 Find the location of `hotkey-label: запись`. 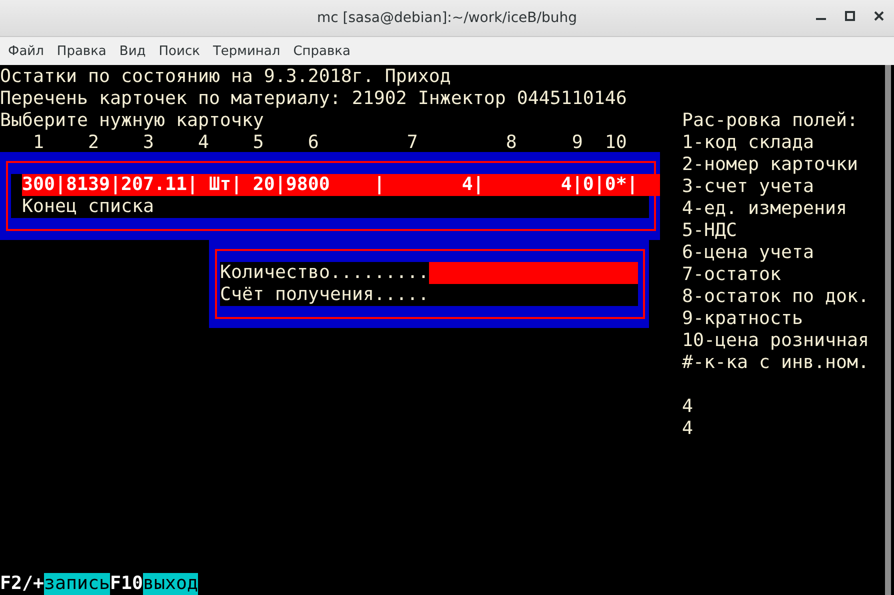

hotkey-label: запись is located at coordinates (77, 584).